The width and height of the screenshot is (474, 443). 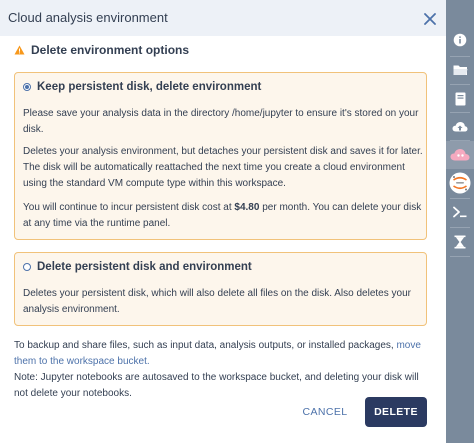 I want to click on close-icon, so click(x=430, y=19).